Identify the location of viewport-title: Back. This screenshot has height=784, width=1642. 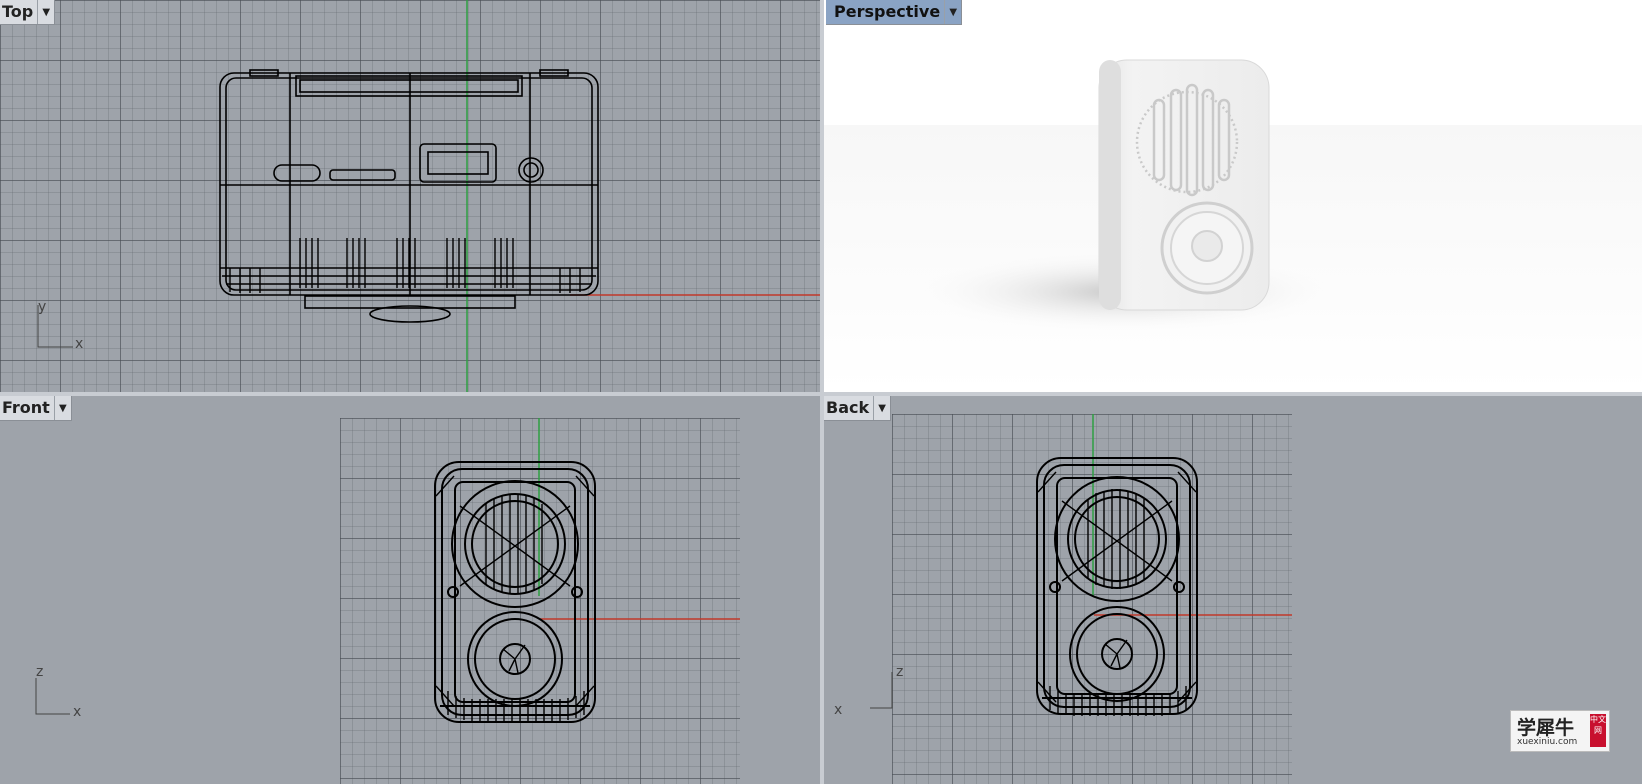
(848, 408).